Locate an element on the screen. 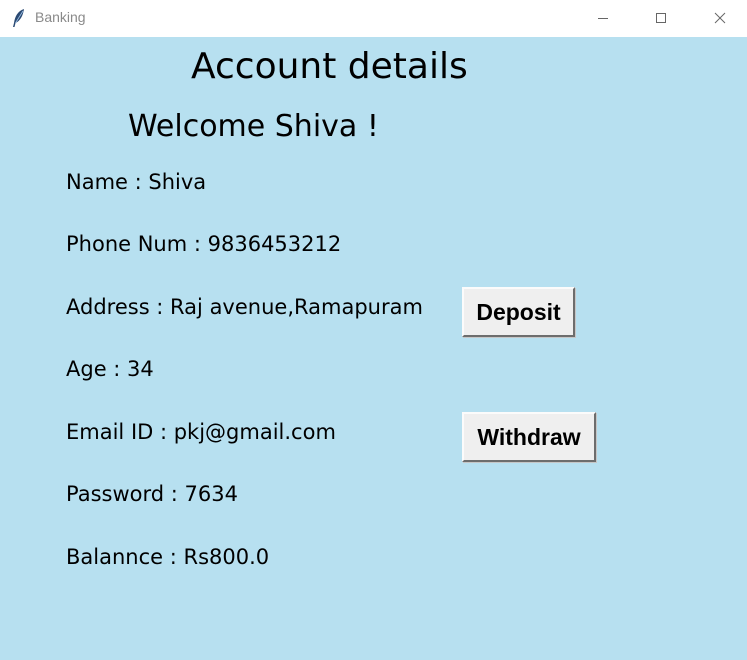 Image resolution: width=747 pixels, height=660 pixels. deposit-button: Deposit is located at coordinates (518, 312).